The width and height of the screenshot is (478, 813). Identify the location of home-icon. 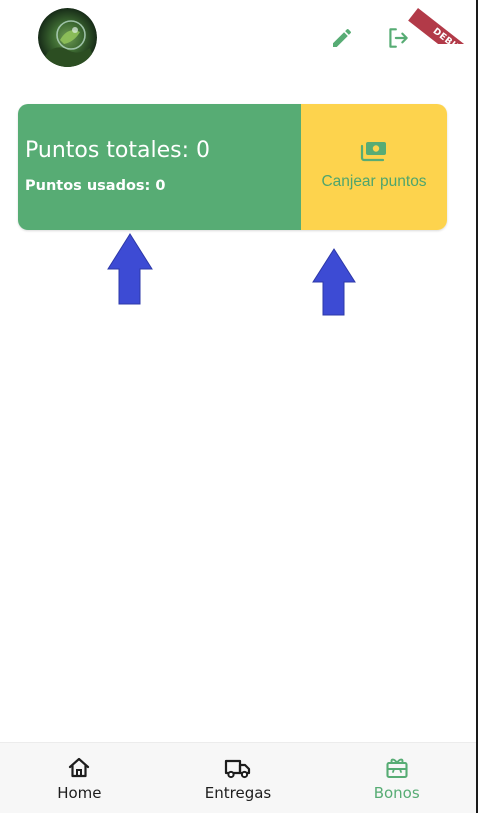
(79, 767).